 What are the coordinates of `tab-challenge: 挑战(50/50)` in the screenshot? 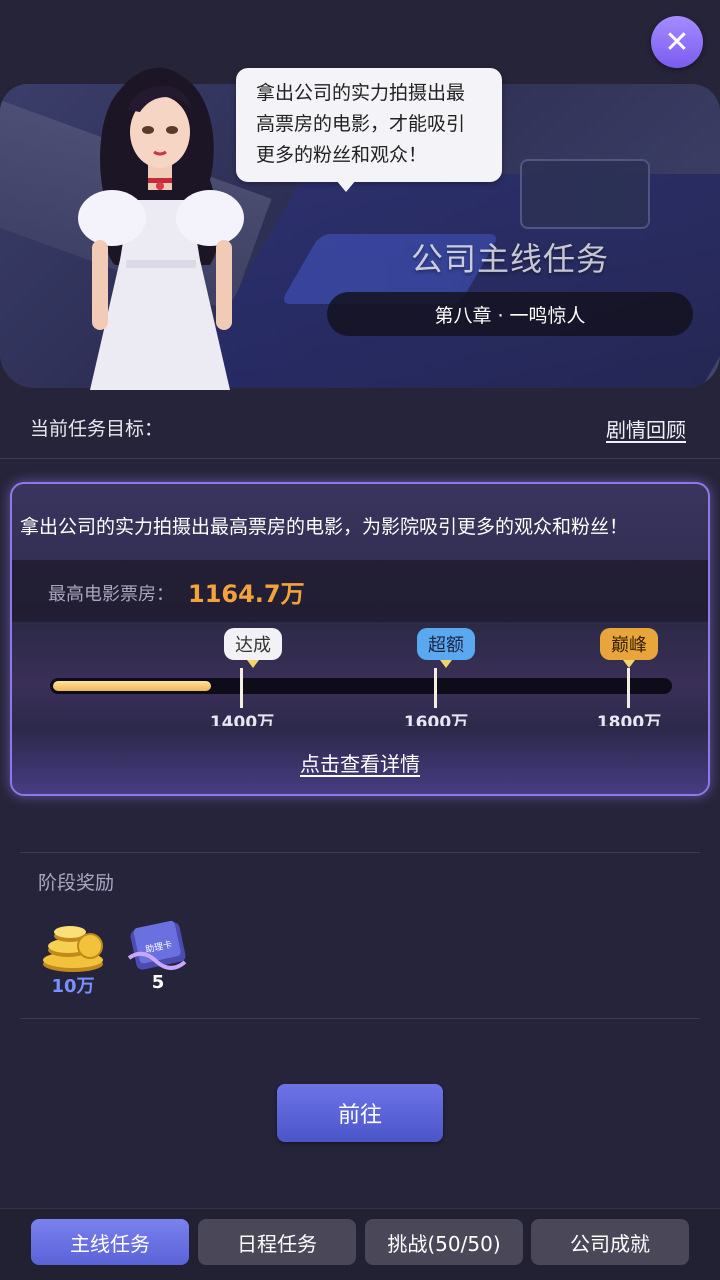 It's located at (444, 1242).